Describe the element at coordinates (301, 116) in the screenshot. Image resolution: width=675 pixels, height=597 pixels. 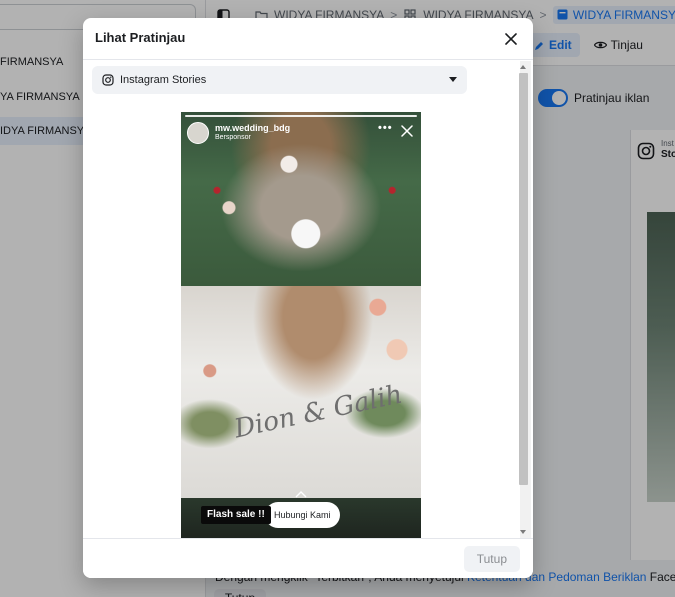
I see `story-progress-bar` at that location.